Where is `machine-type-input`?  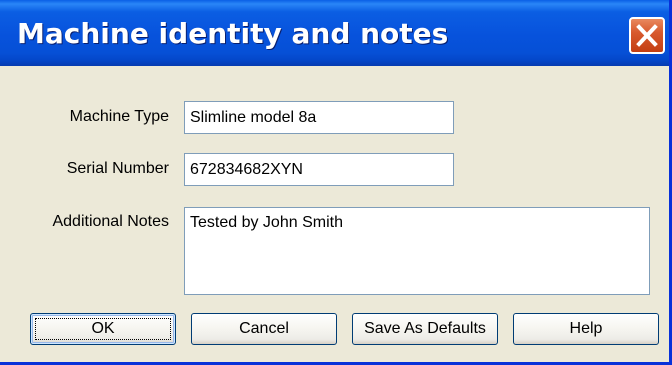
machine-type-input is located at coordinates (319, 117).